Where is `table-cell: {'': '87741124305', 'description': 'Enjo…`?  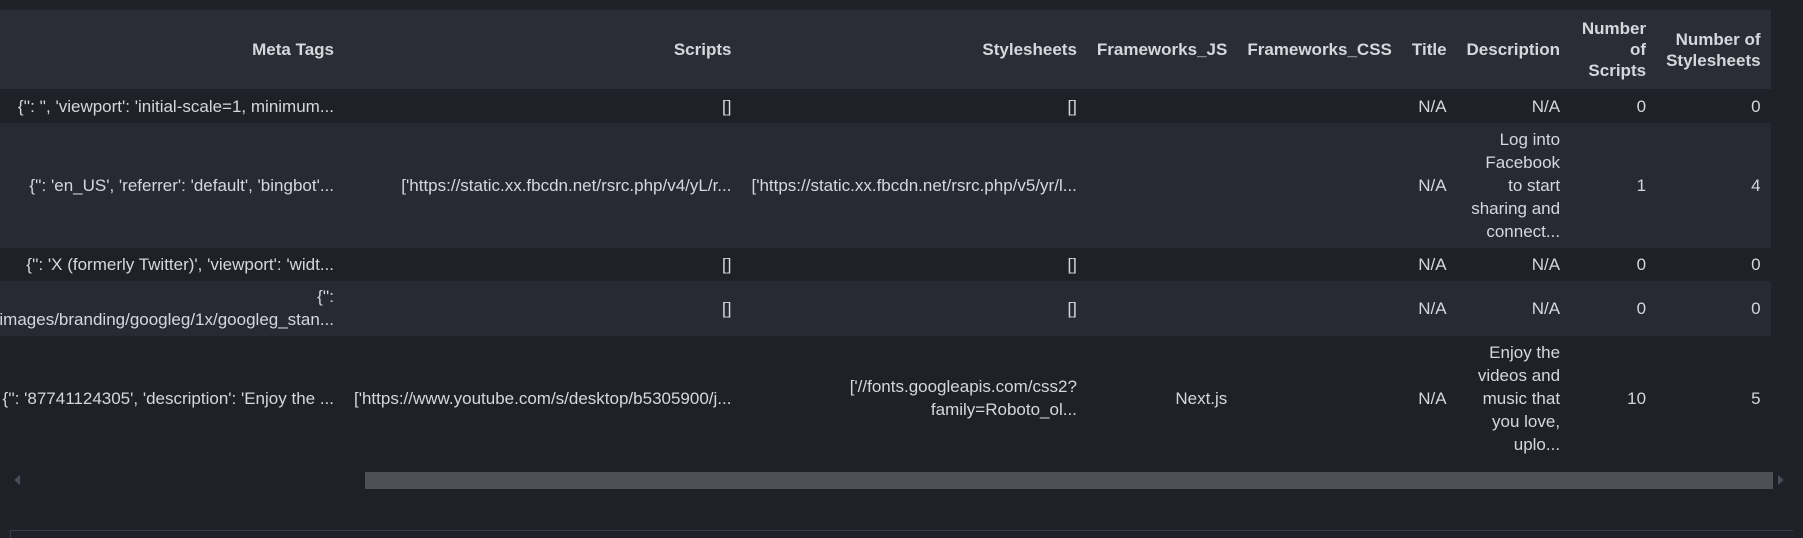
table-cell: {'': '87741124305', 'description': 'Enjo… is located at coordinates (172, 398).